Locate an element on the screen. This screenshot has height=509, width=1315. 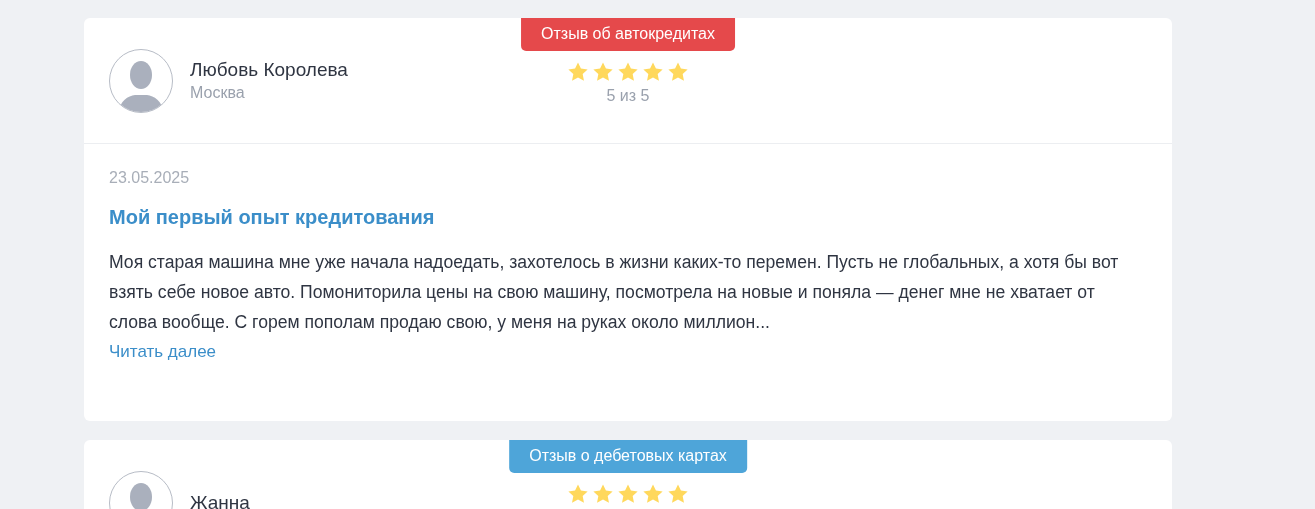
category-tag: Отзыв о дебетовых картах is located at coordinates (628, 456).